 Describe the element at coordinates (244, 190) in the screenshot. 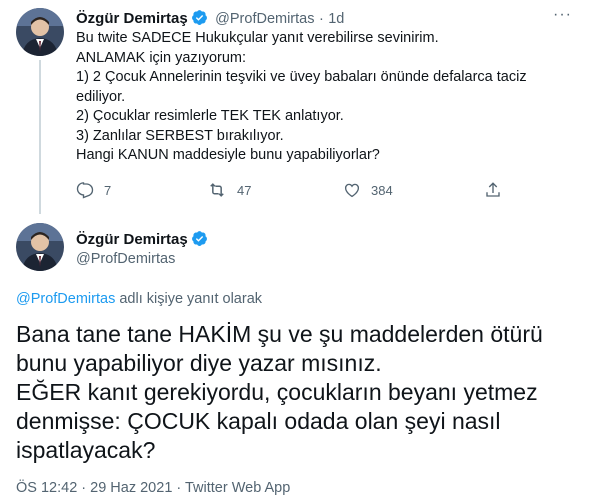

I see `retweet-count: 47` at that location.